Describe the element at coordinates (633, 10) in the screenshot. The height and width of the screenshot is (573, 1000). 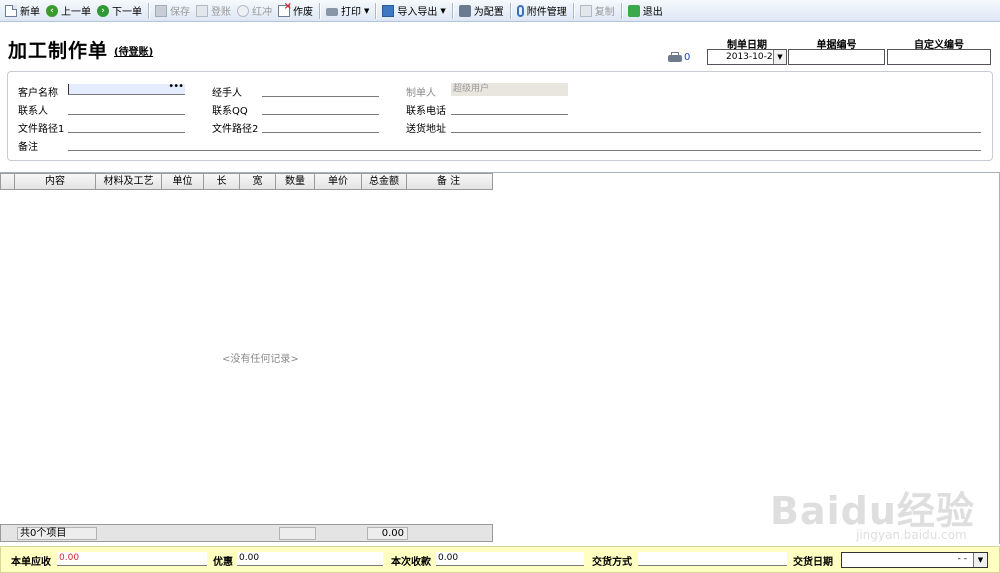
I see `exit-icon` at that location.